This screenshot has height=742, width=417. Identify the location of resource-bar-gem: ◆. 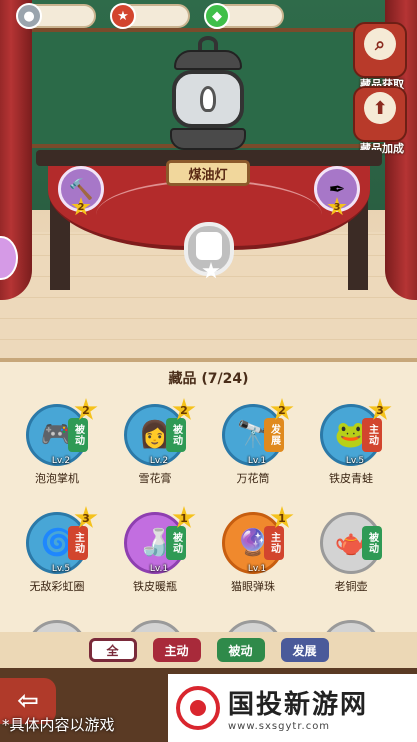
(244, 16).